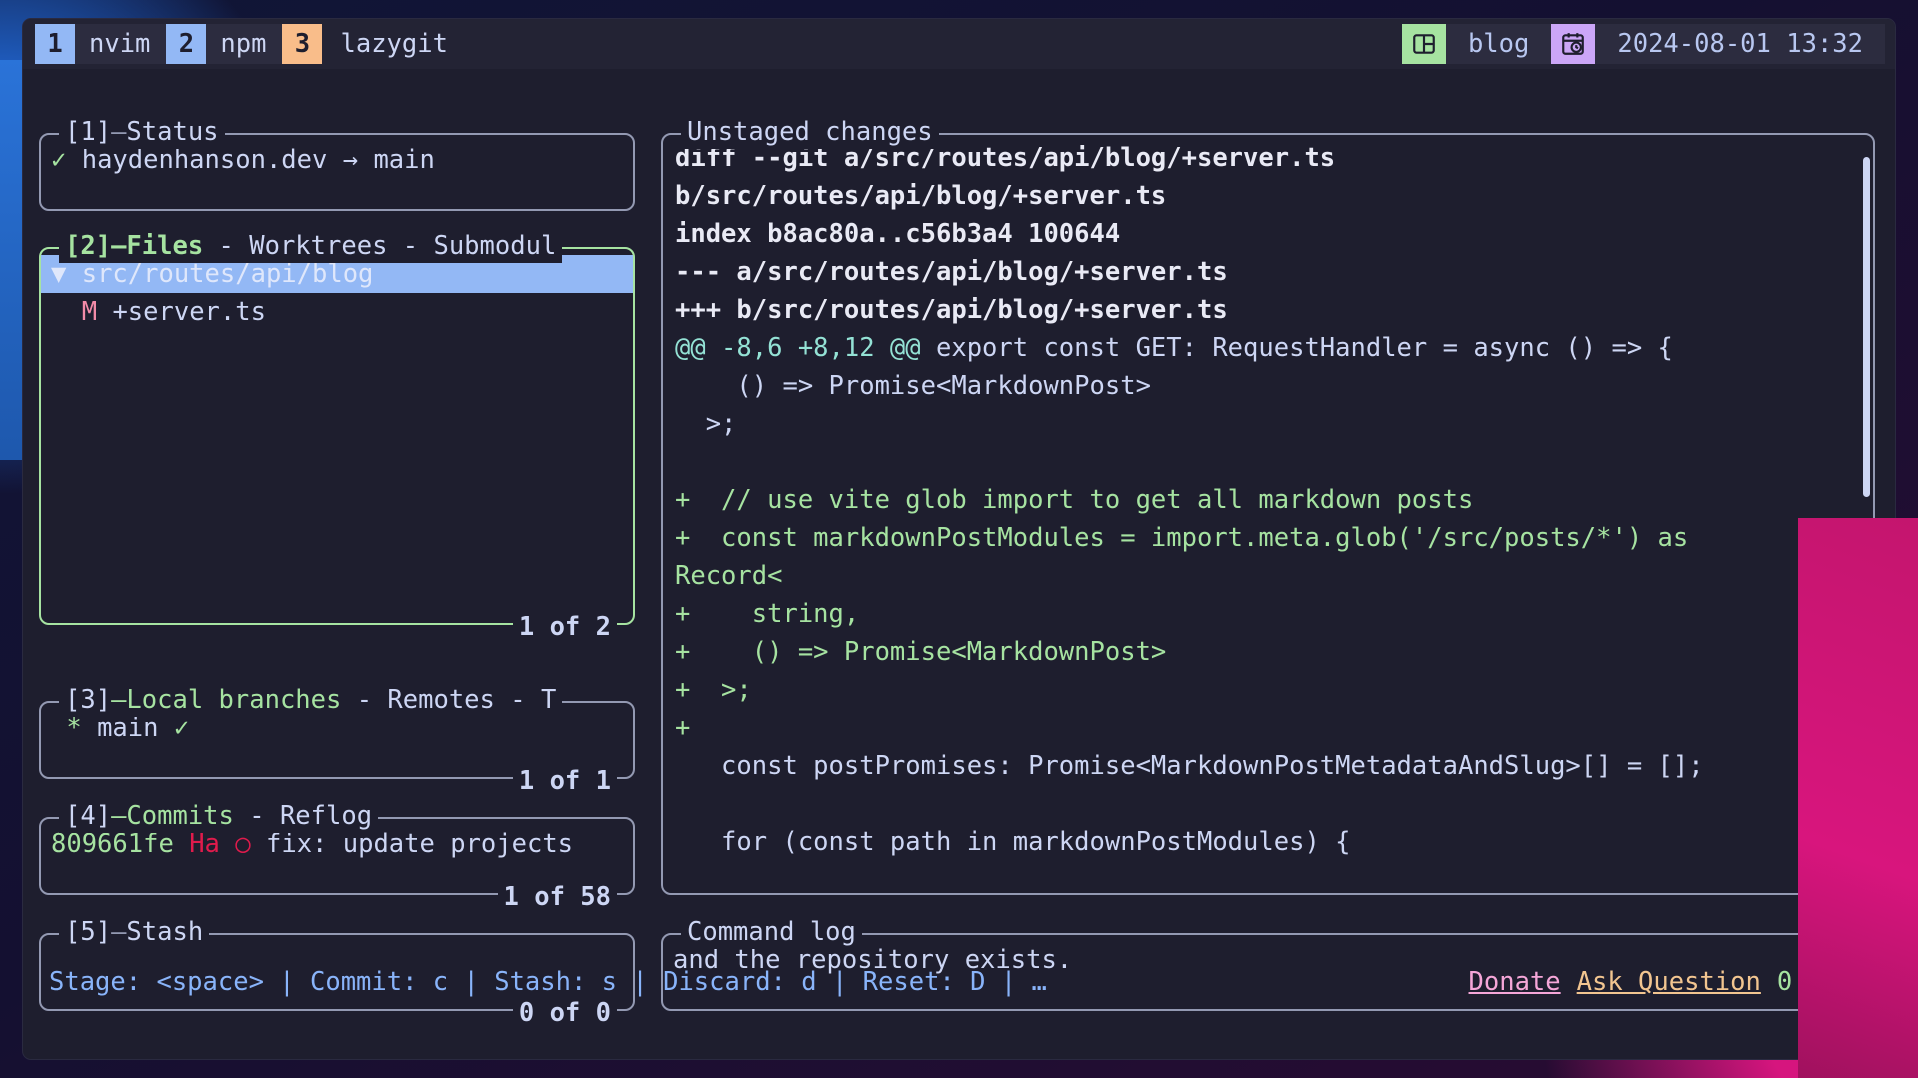 The image size is (1918, 1078). What do you see at coordinates (951, 272) in the screenshot?
I see `diff-line: --- a/src/routes/api/blog/+server.ts` at bounding box center [951, 272].